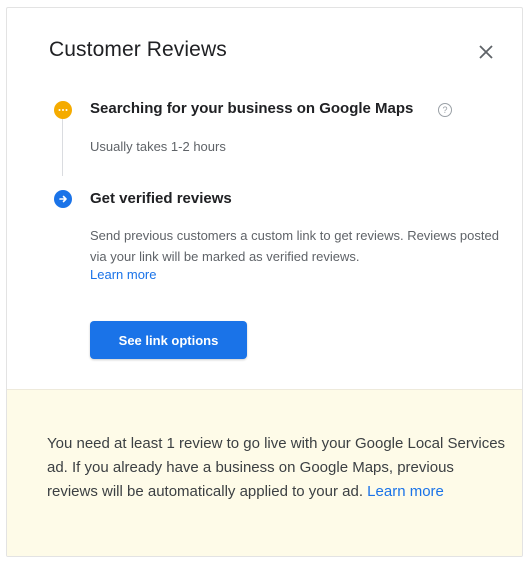 Image resolution: width=525 pixels, height=563 pixels. Describe the element at coordinates (158, 146) in the screenshot. I see `step-searching-subtitle: Usually takes 1-2 hours` at that location.